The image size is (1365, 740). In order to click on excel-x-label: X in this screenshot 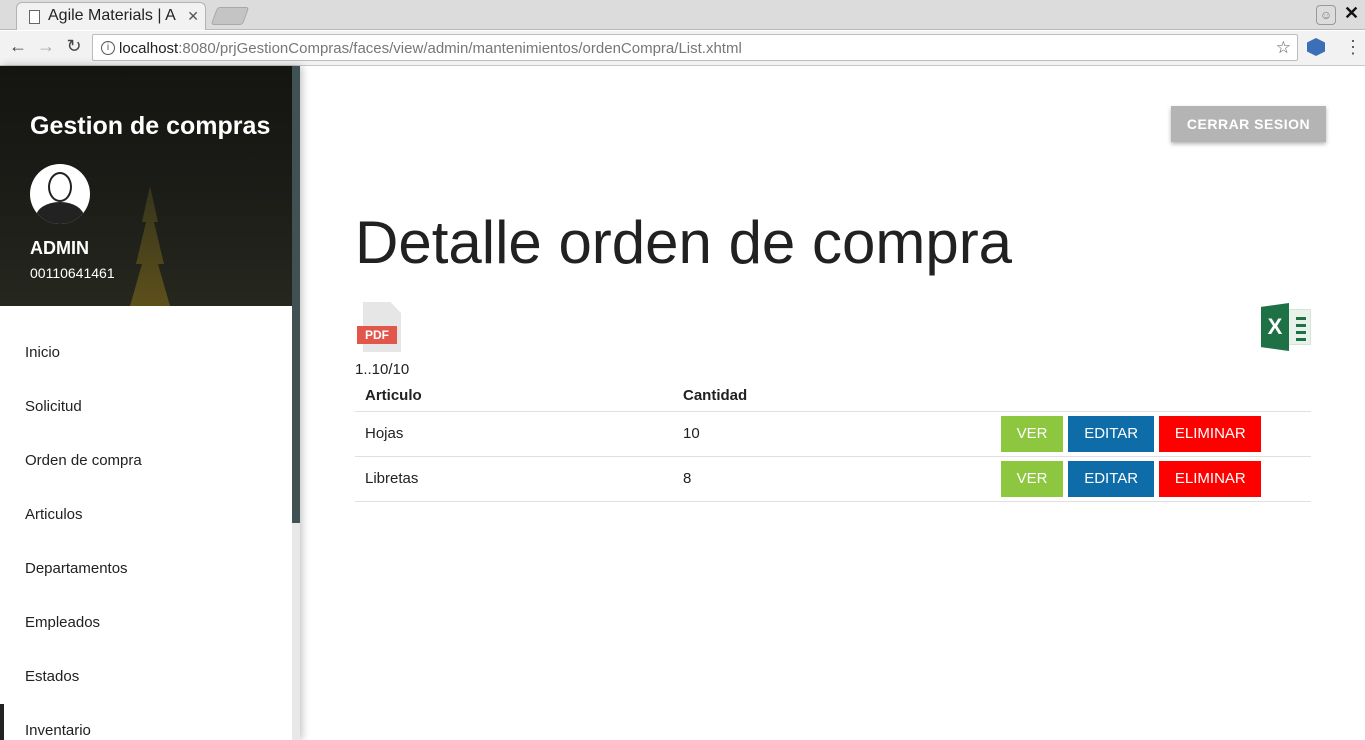, I will do `click(1275, 327)`.